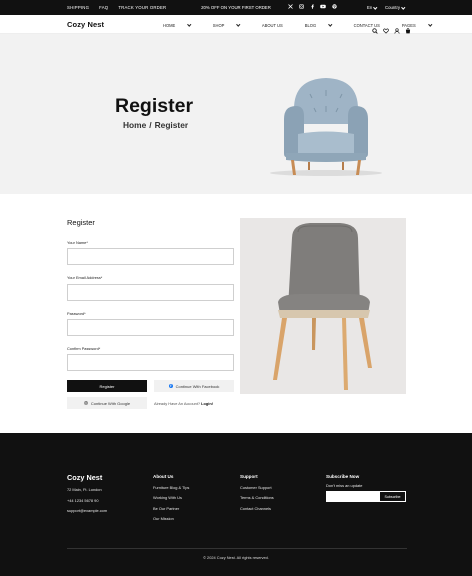 This screenshot has width=472, height=576. What do you see at coordinates (236, 557) in the screenshot?
I see `copyright-text: © 2024 Cozy Nest. All rights reserved.` at bounding box center [236, 557].